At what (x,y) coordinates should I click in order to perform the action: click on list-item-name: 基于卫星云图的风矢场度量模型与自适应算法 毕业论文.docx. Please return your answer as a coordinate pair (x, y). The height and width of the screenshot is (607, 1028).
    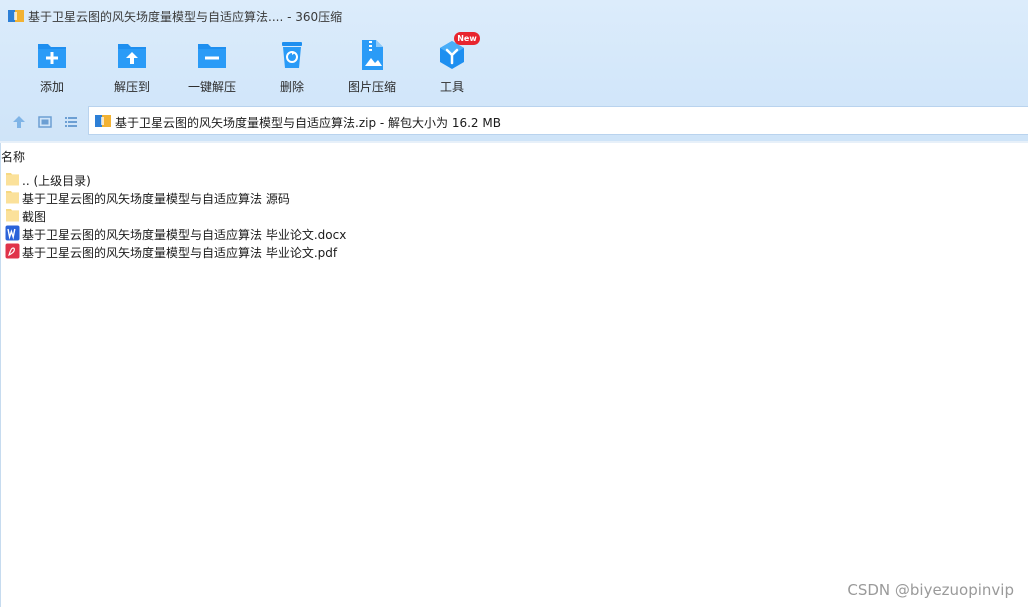
    Looking at the image, I should click on (184, 235).